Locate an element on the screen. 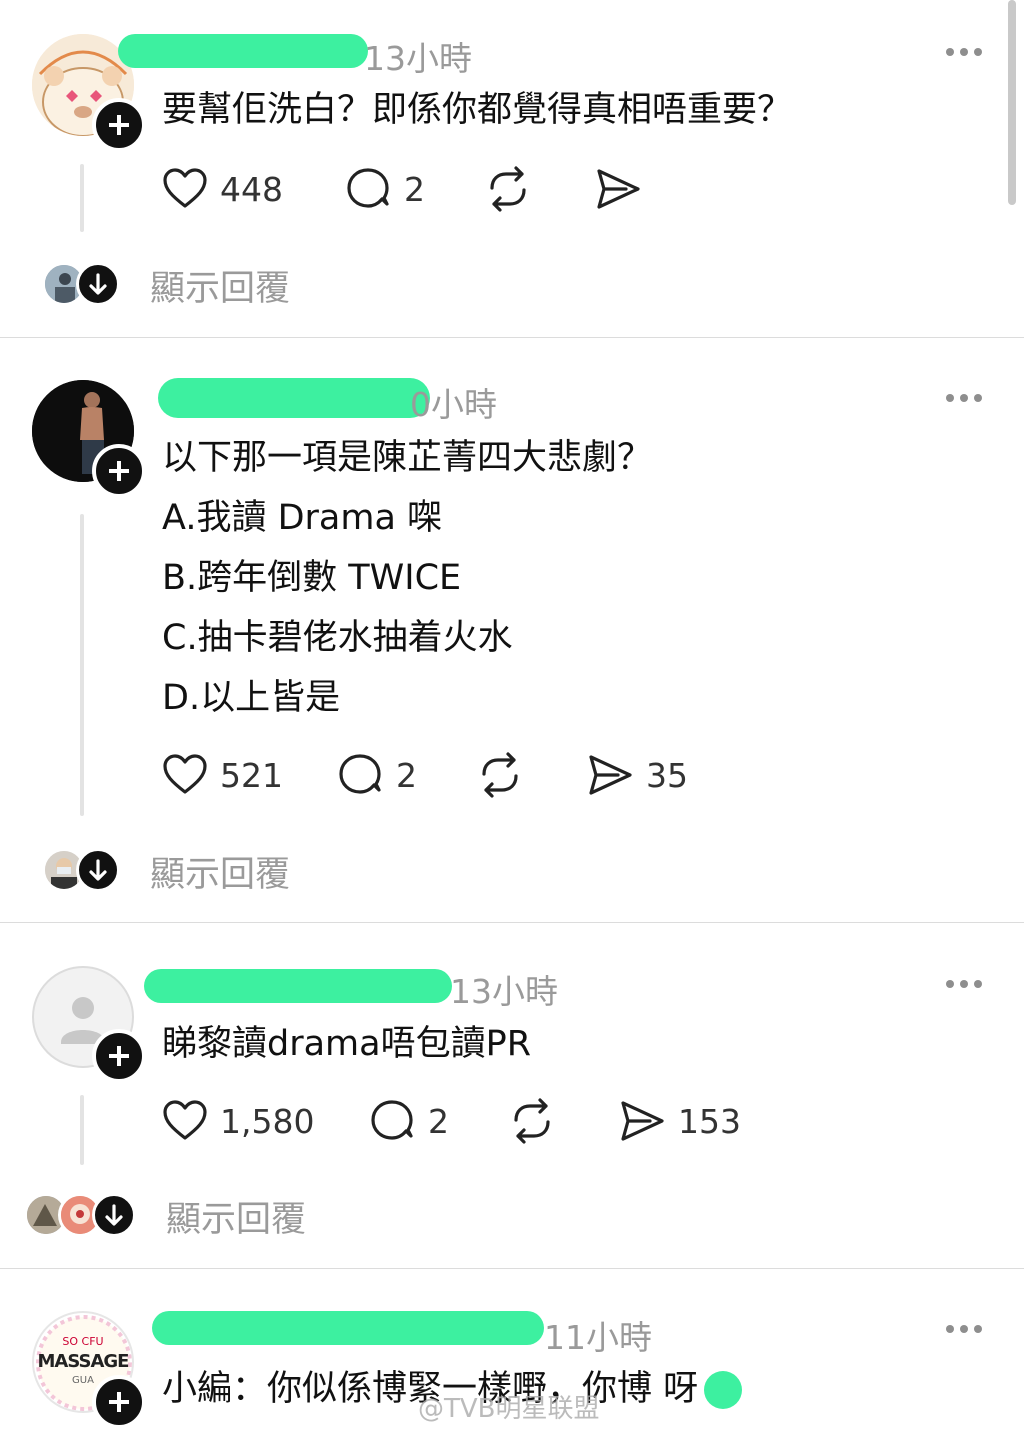 The height and width of the screenshot is (1430, 1024). share-button: 35 is located at coordinates (646, 777).